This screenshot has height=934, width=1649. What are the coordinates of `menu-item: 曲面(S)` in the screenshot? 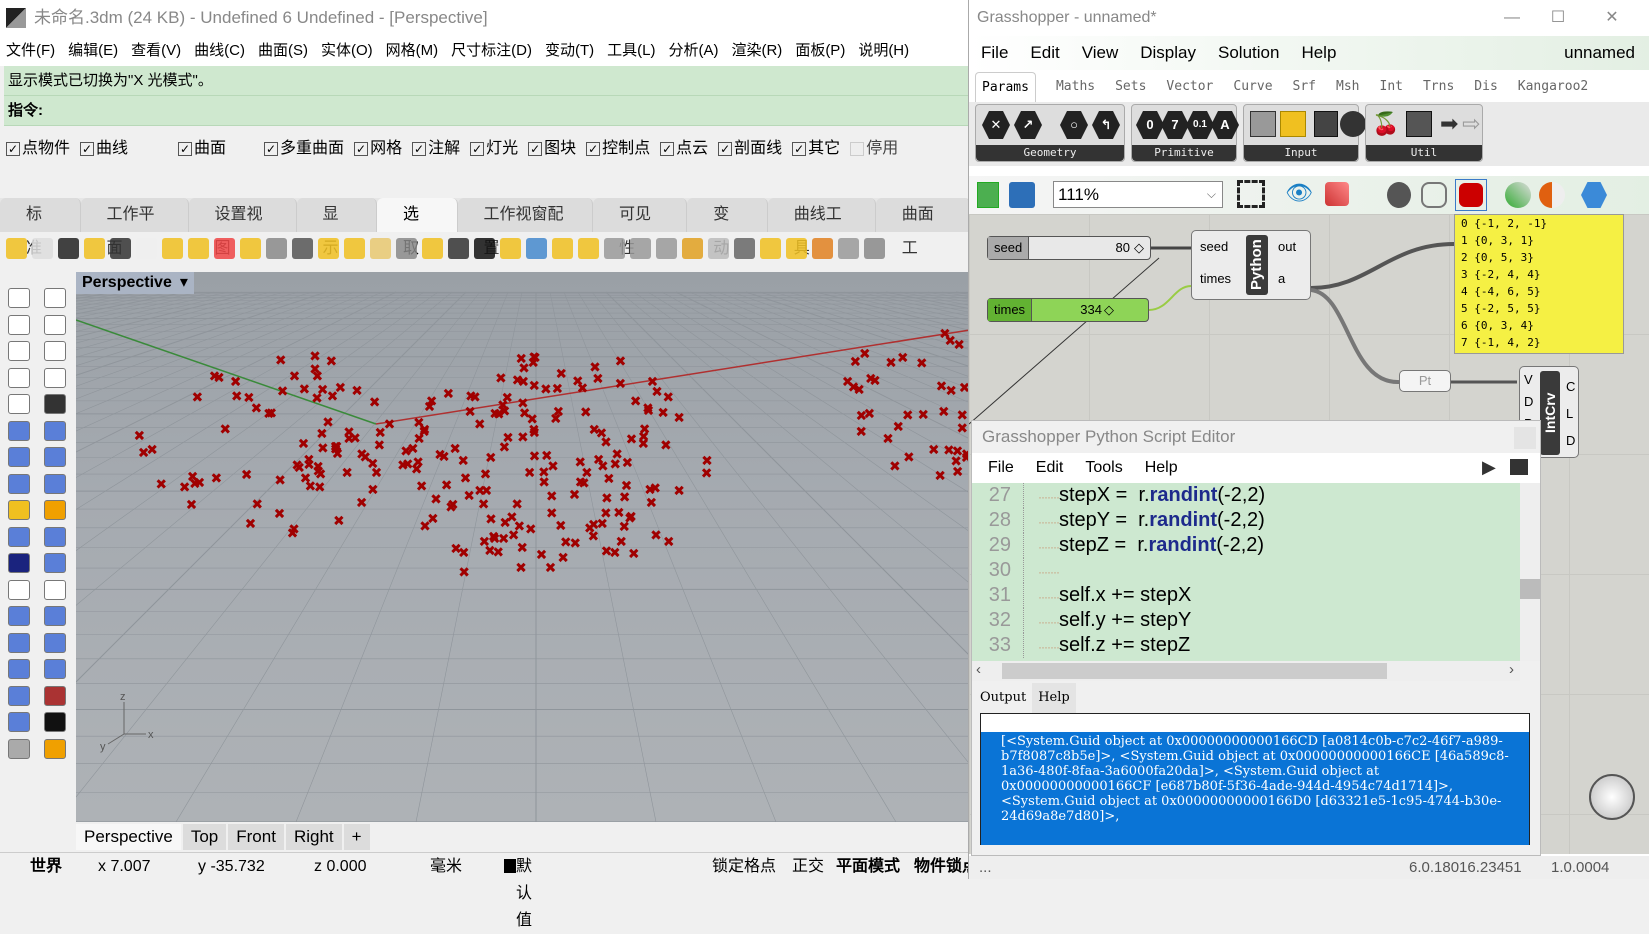 It's located at (283, 51).